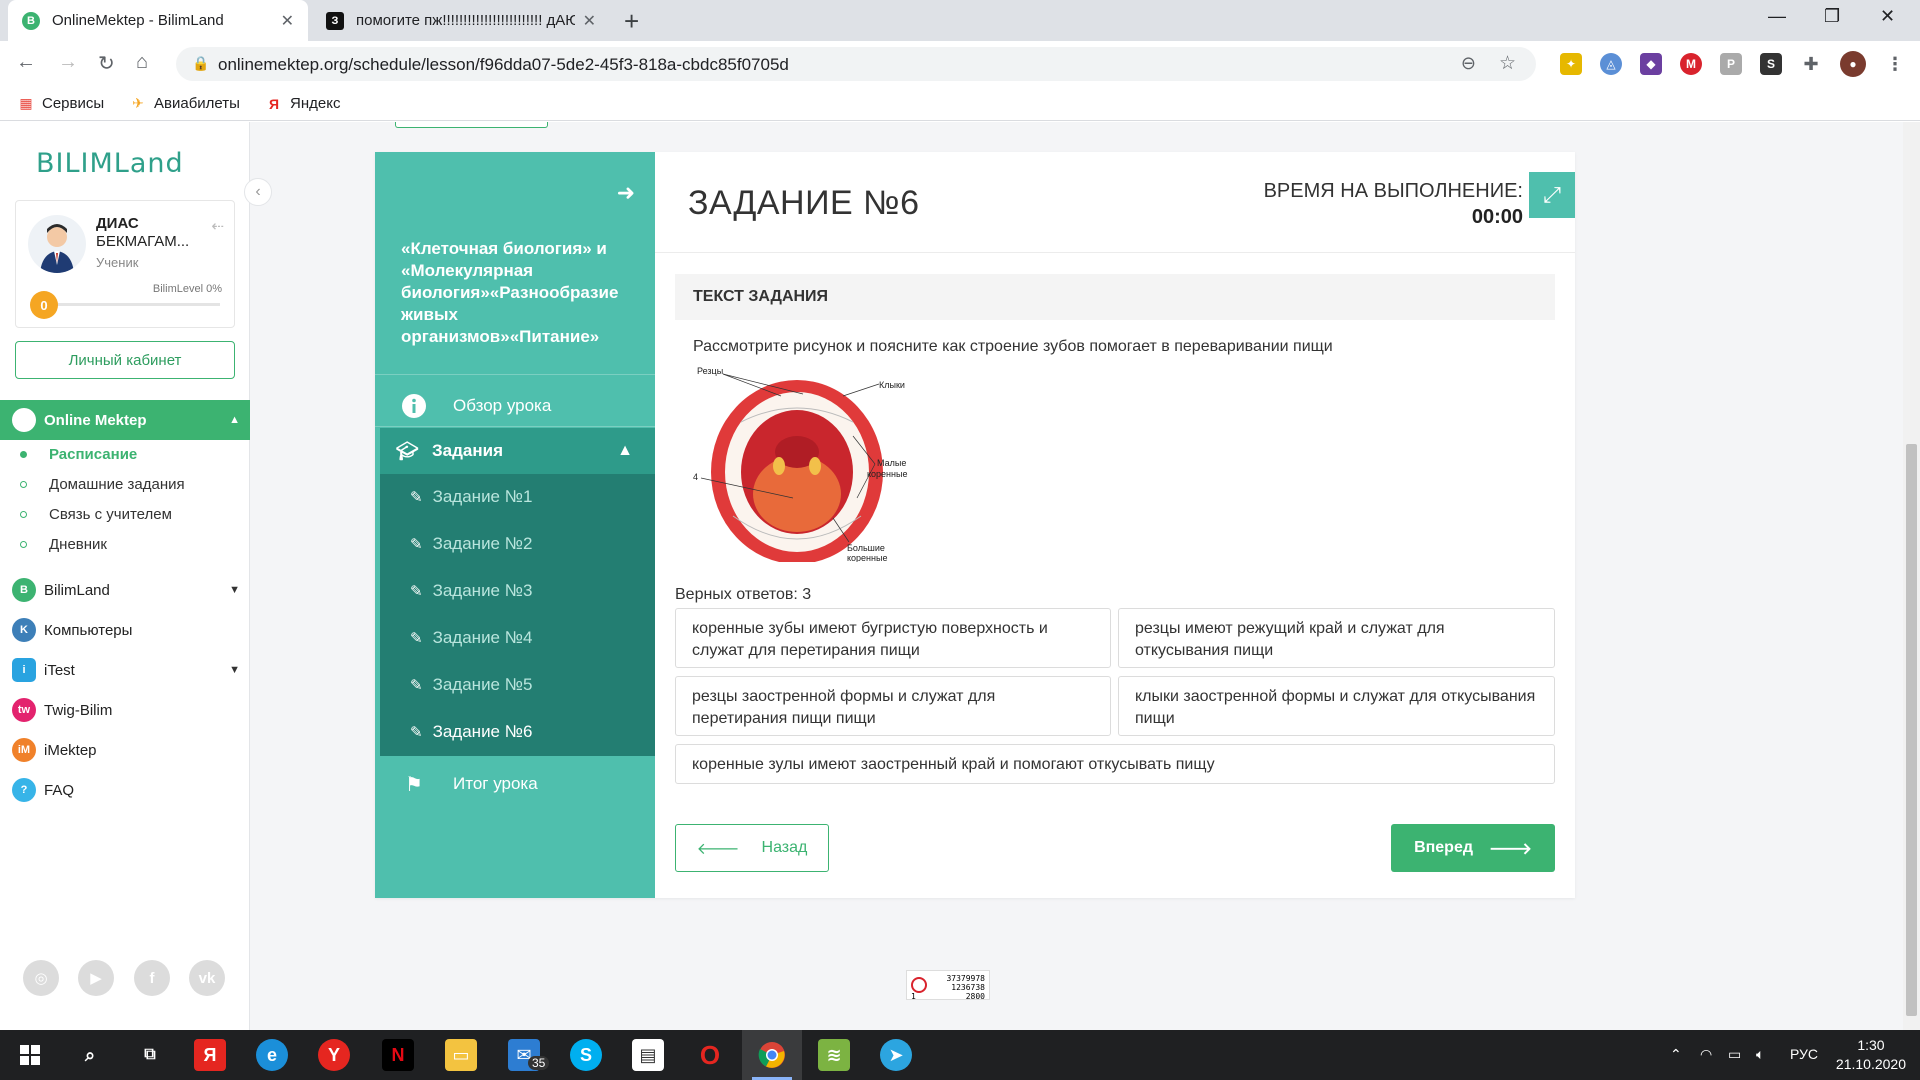 This screenshot has width=1920, height=1080. I want to click on task-view-icon: ⧉, so click(150, 1055).